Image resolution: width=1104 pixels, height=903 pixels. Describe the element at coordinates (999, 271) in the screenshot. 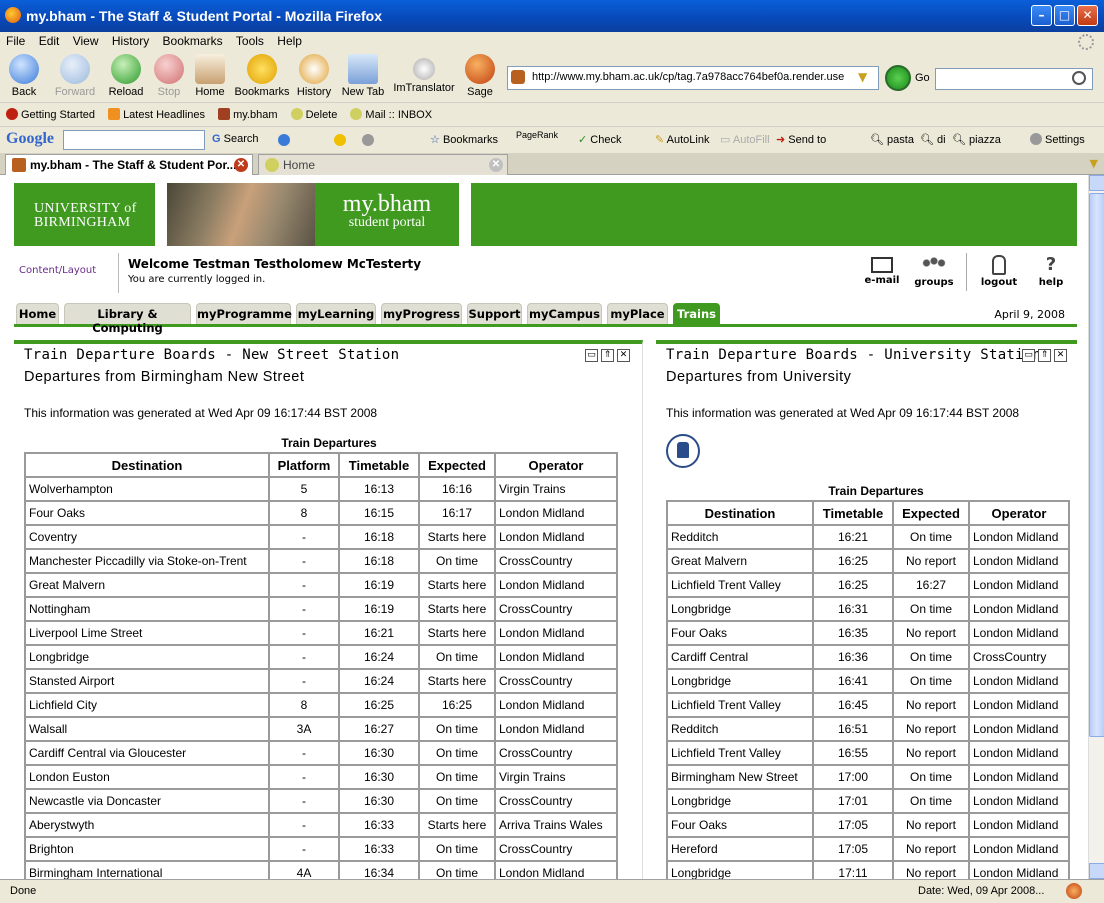

I see `logout-link: logout` at that location.